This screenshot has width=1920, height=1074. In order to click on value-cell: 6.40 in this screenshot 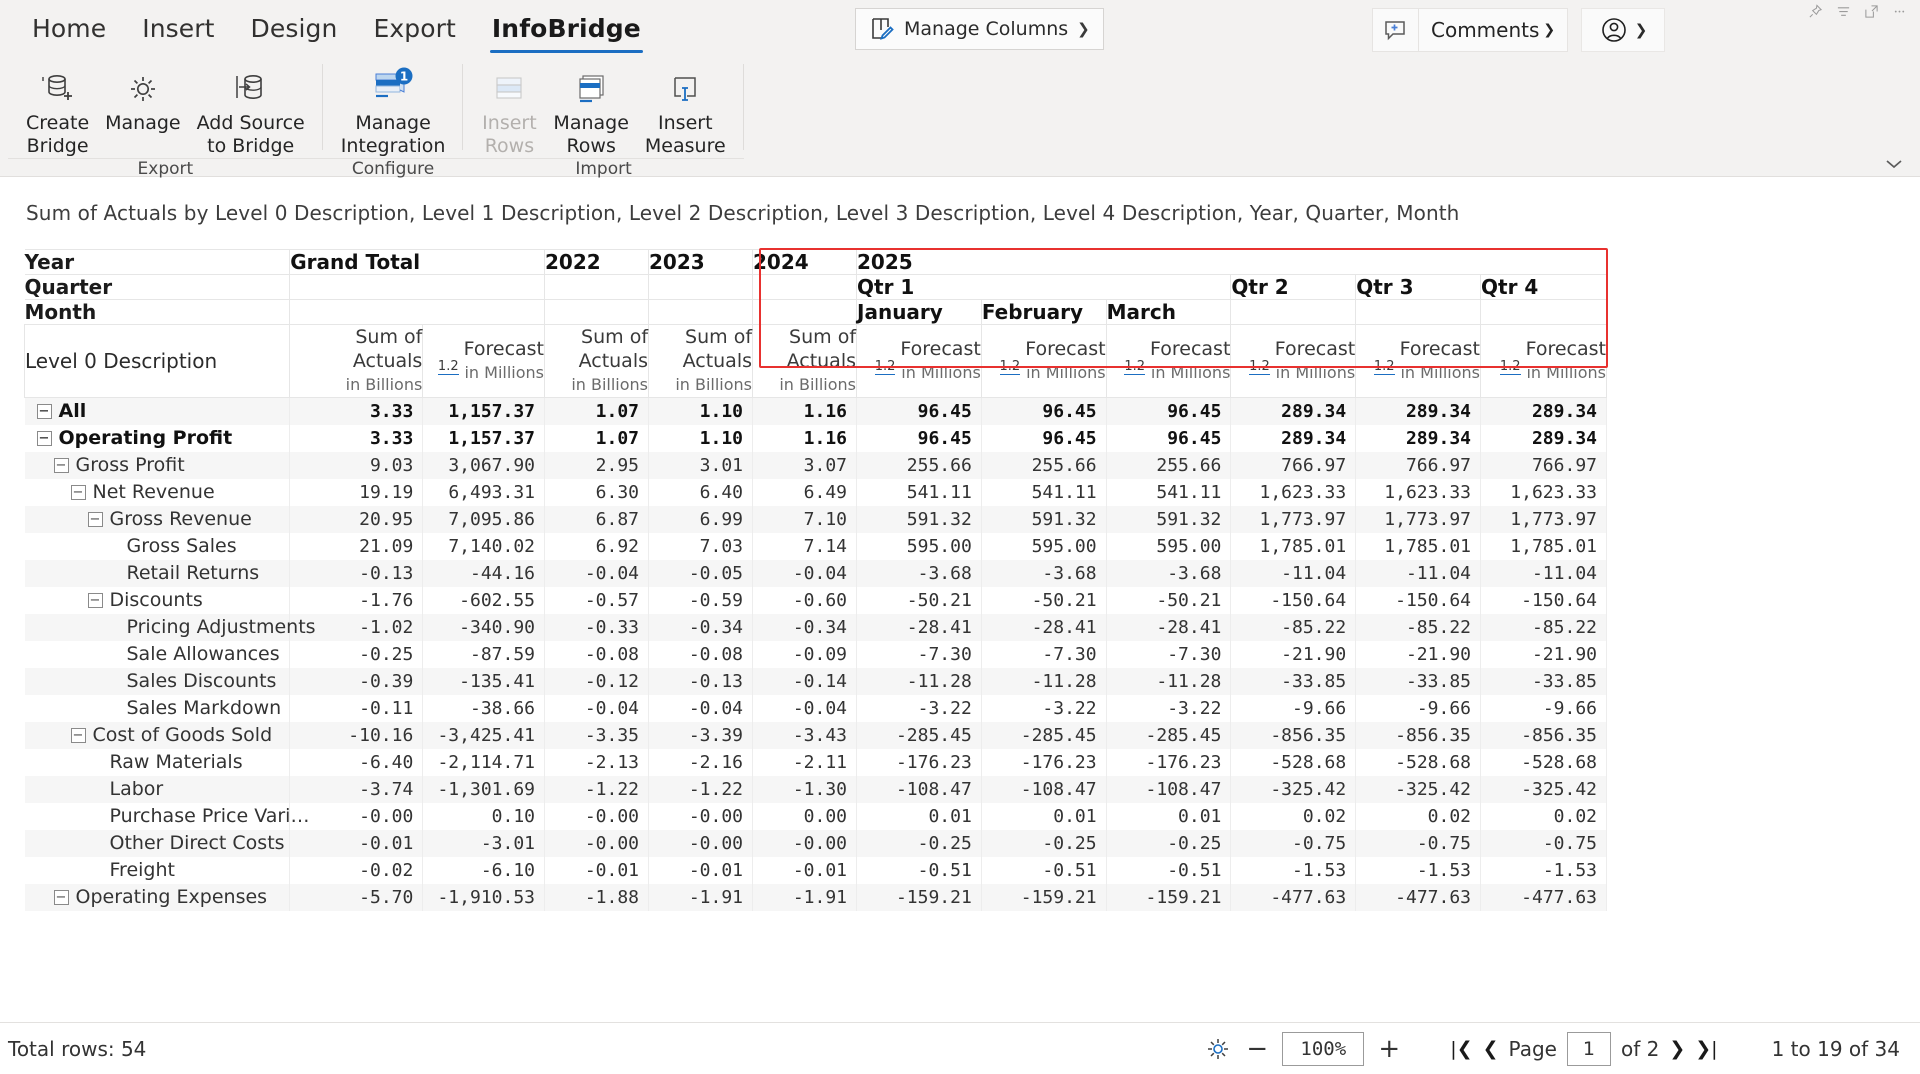, I will do `click(701, 492)`.